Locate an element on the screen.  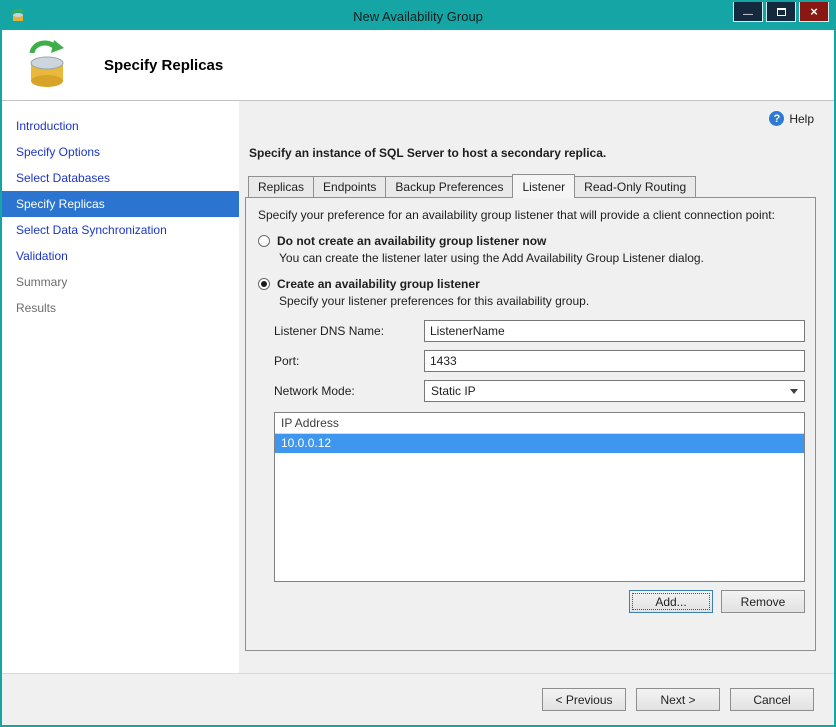
dns-name-input is located at coordinates (614, 331).